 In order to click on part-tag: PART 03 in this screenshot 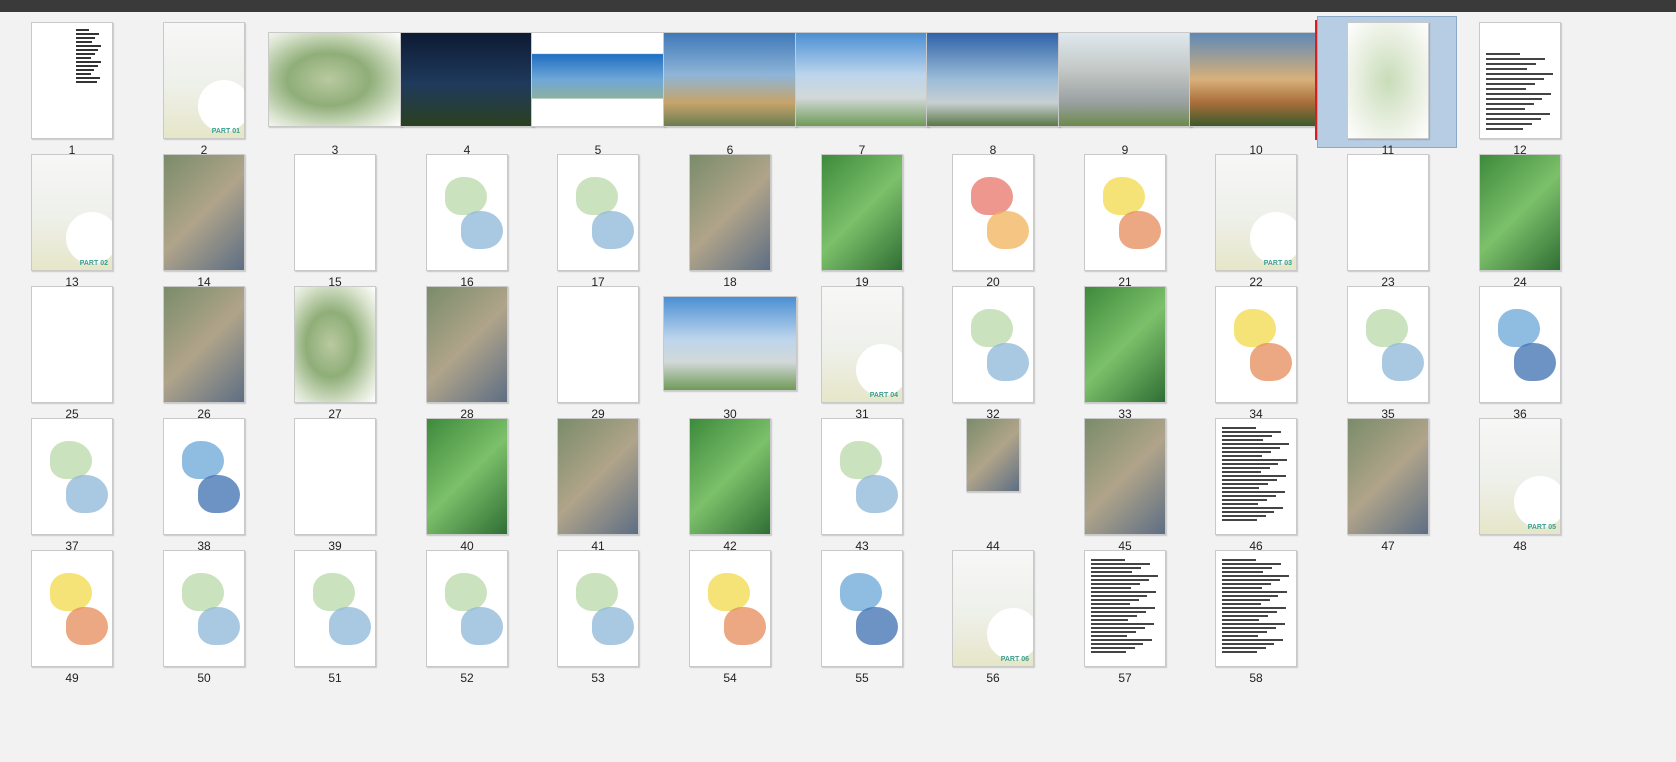, I will do `click(1277, 263)`.